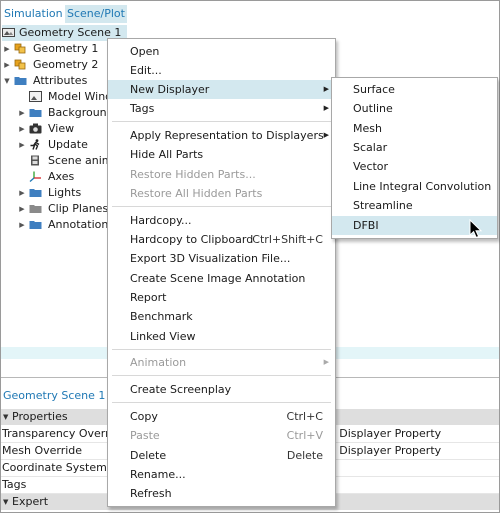 The height and width of the screenshot is (513, 500). Describe the element at coordinates (221, 362) in the screenshot. I see `menu-item-animation: Animation ▶` at that location.